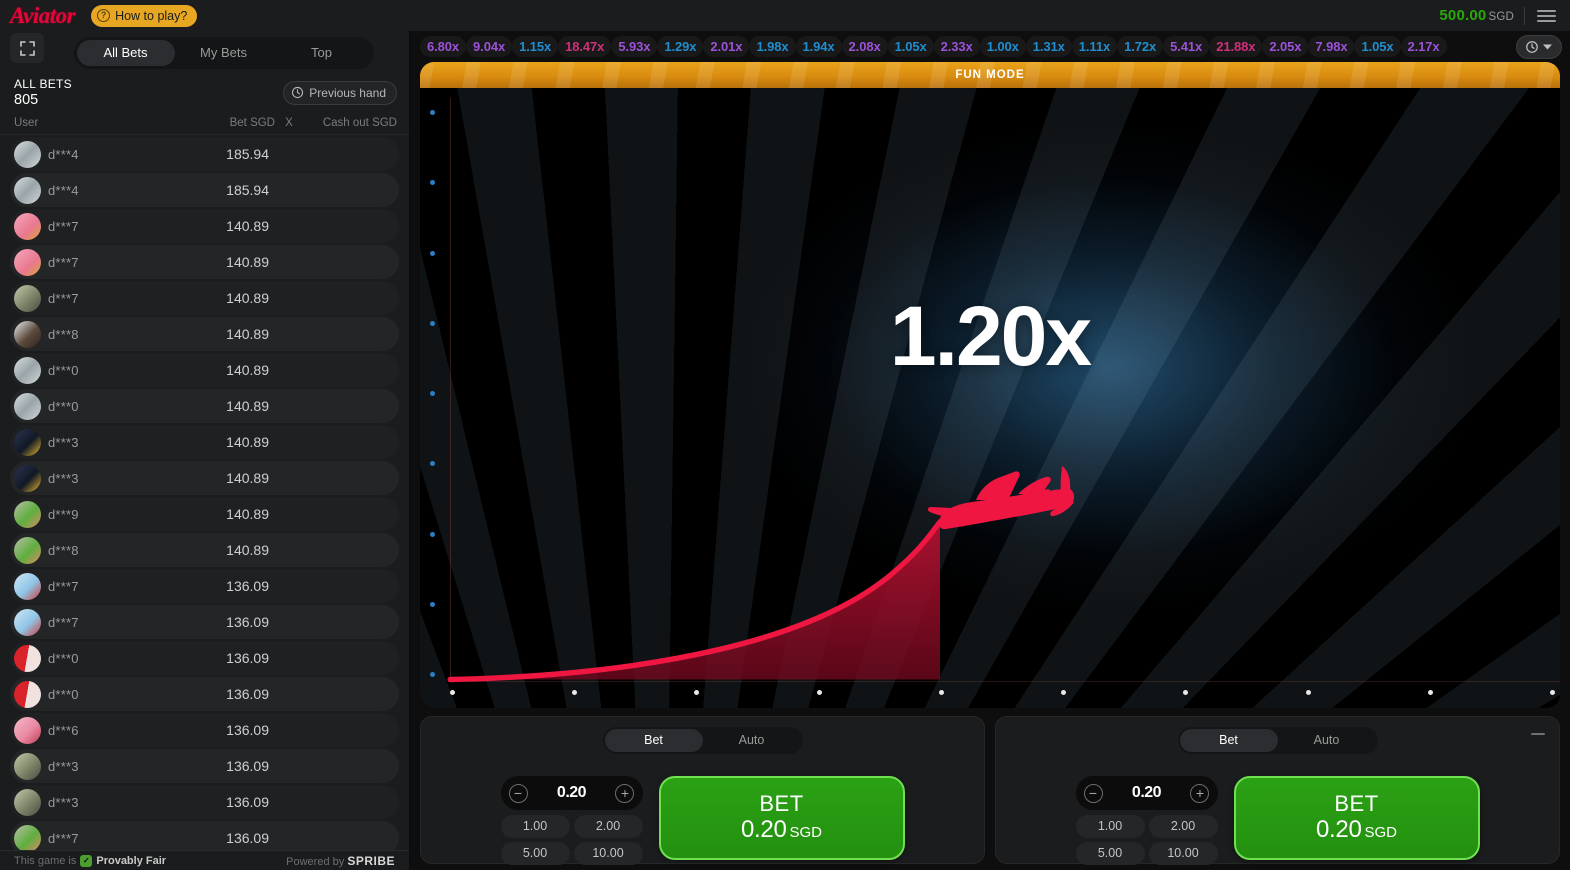 This screenshot has height=870, width=1570. Describe the element at coordinates (1285, 46) in the screenshot. I see `history-multiplier-chip: 2.05x` at that location.